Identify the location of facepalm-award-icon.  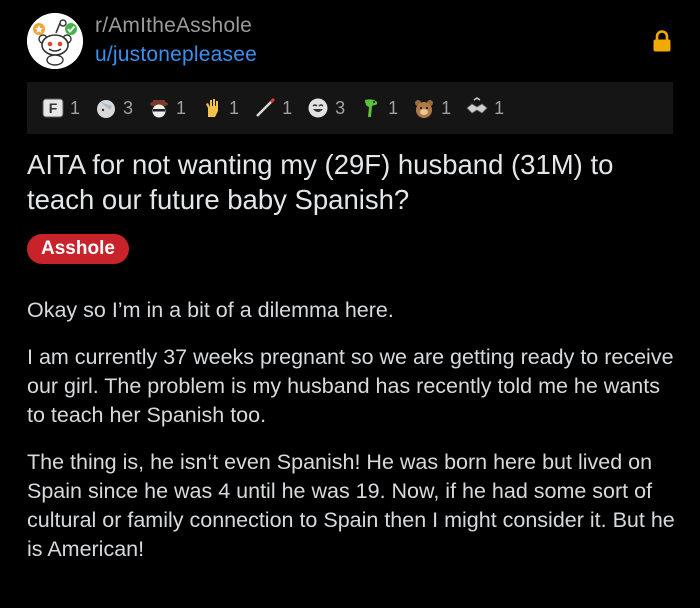
(106, 109).